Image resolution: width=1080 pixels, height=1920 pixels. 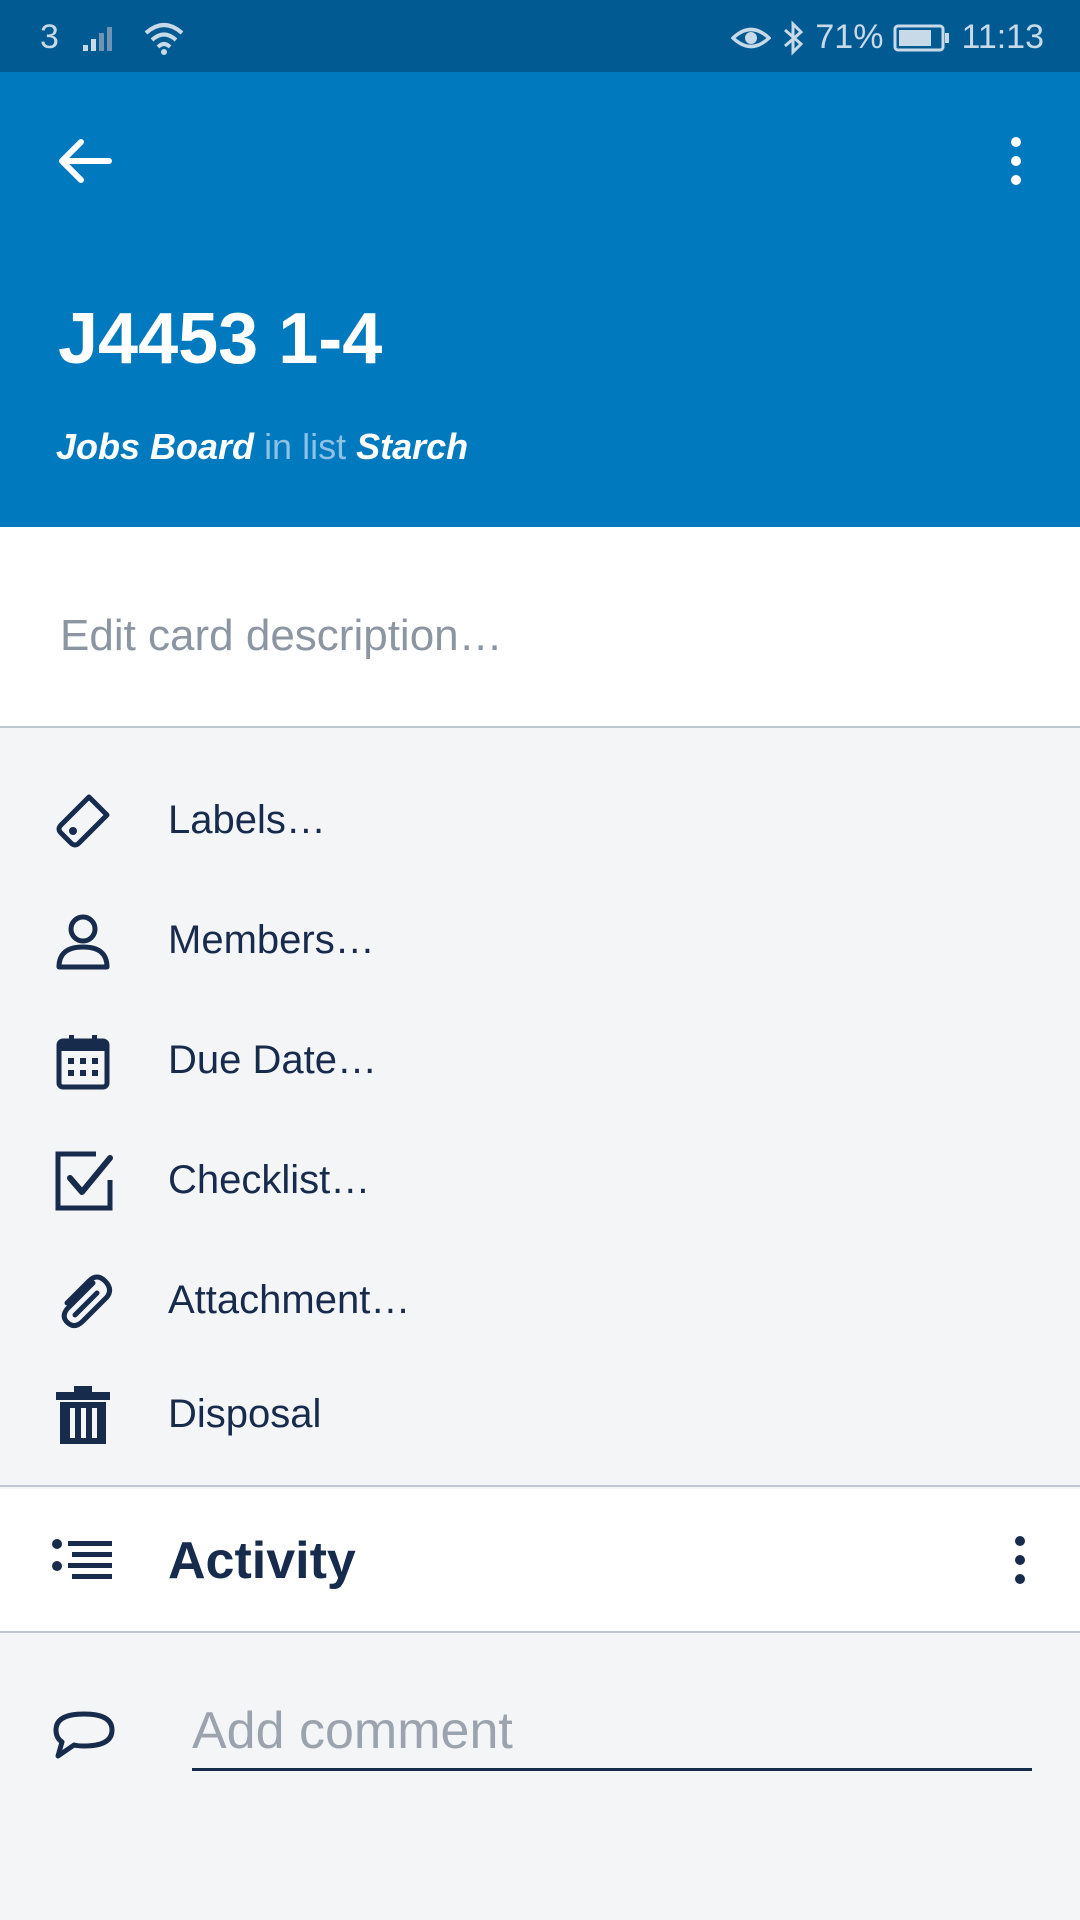 I want to click on overflow-menu-button, so click(x=1016, y=161).